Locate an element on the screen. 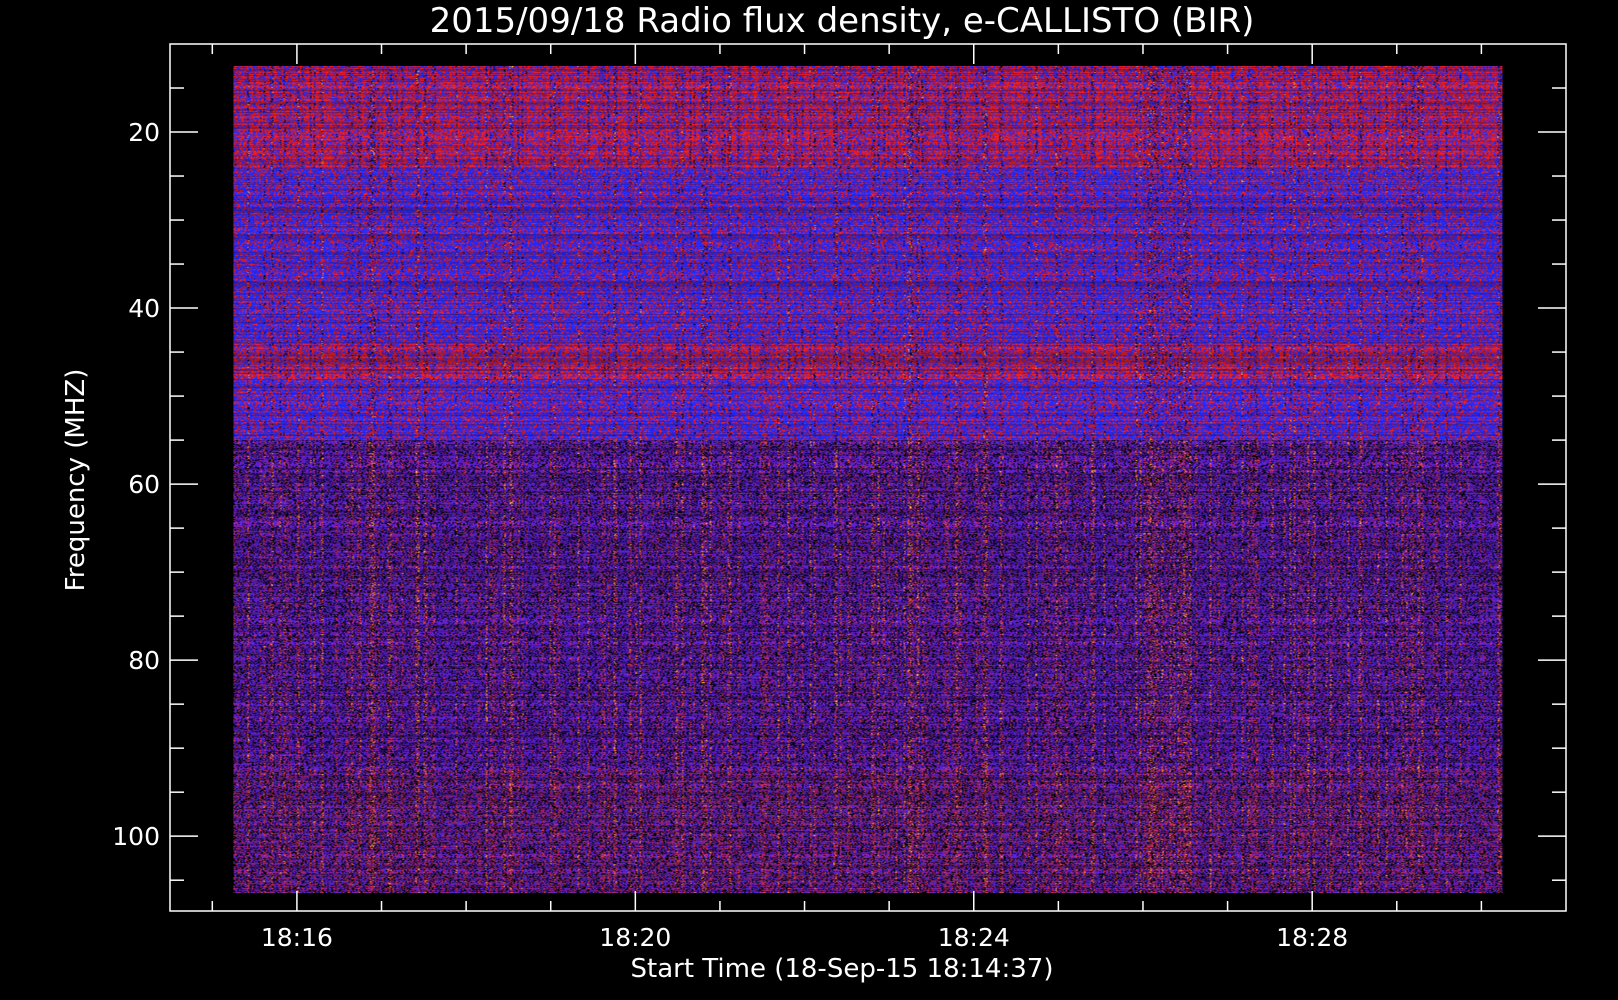 The width and height of the screenshot is (1618, 1000). x-tick-label: 18:20 is located at coordinates (635, 937).